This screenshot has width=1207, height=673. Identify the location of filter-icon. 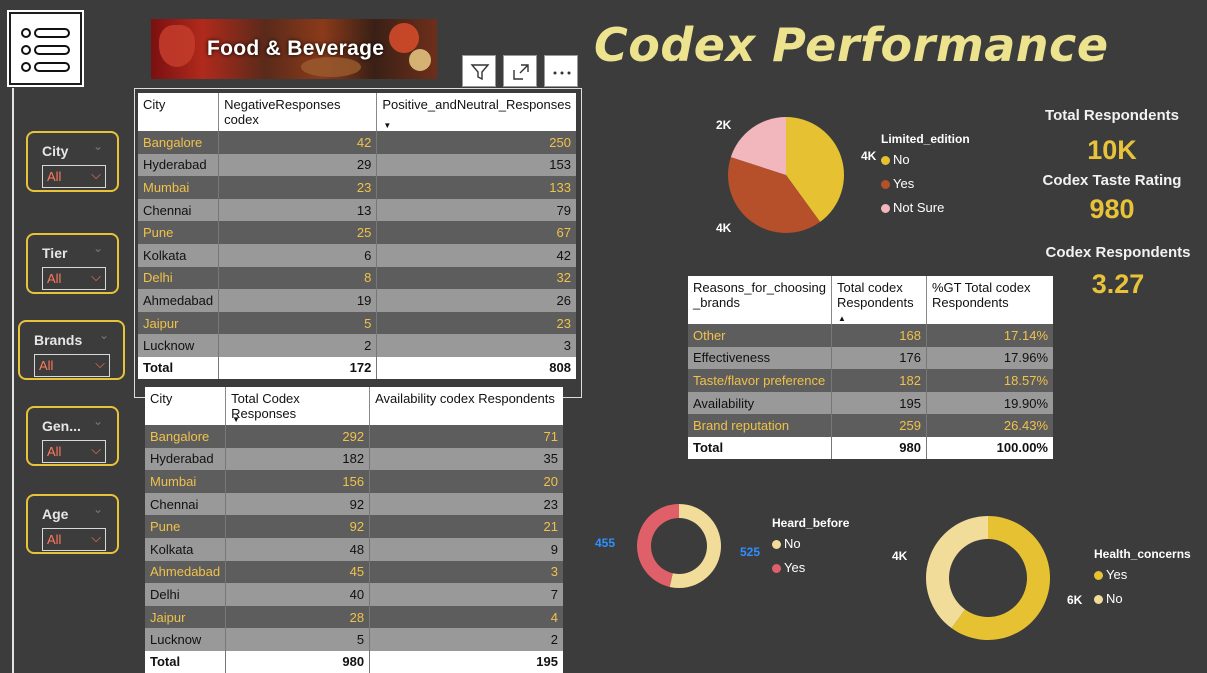
(480, 72).